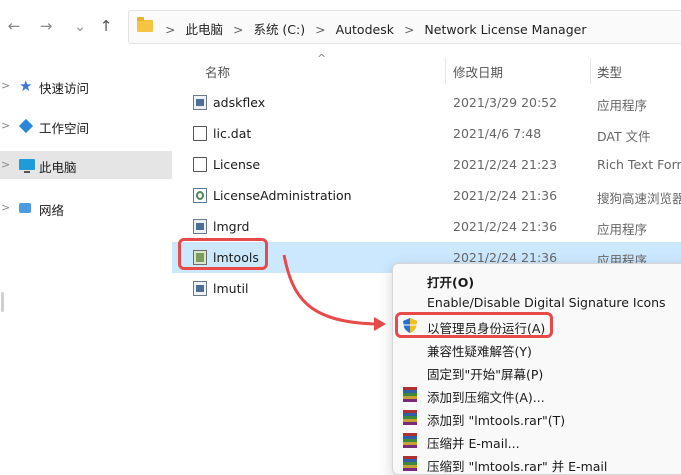 This screenshot has width=681, height=475. What do you see at coordinates (485, 374) in the screenshot?
I see `menu-item-label: 固定到"开始"屏幕(P)` at bounding box center [485, 374].